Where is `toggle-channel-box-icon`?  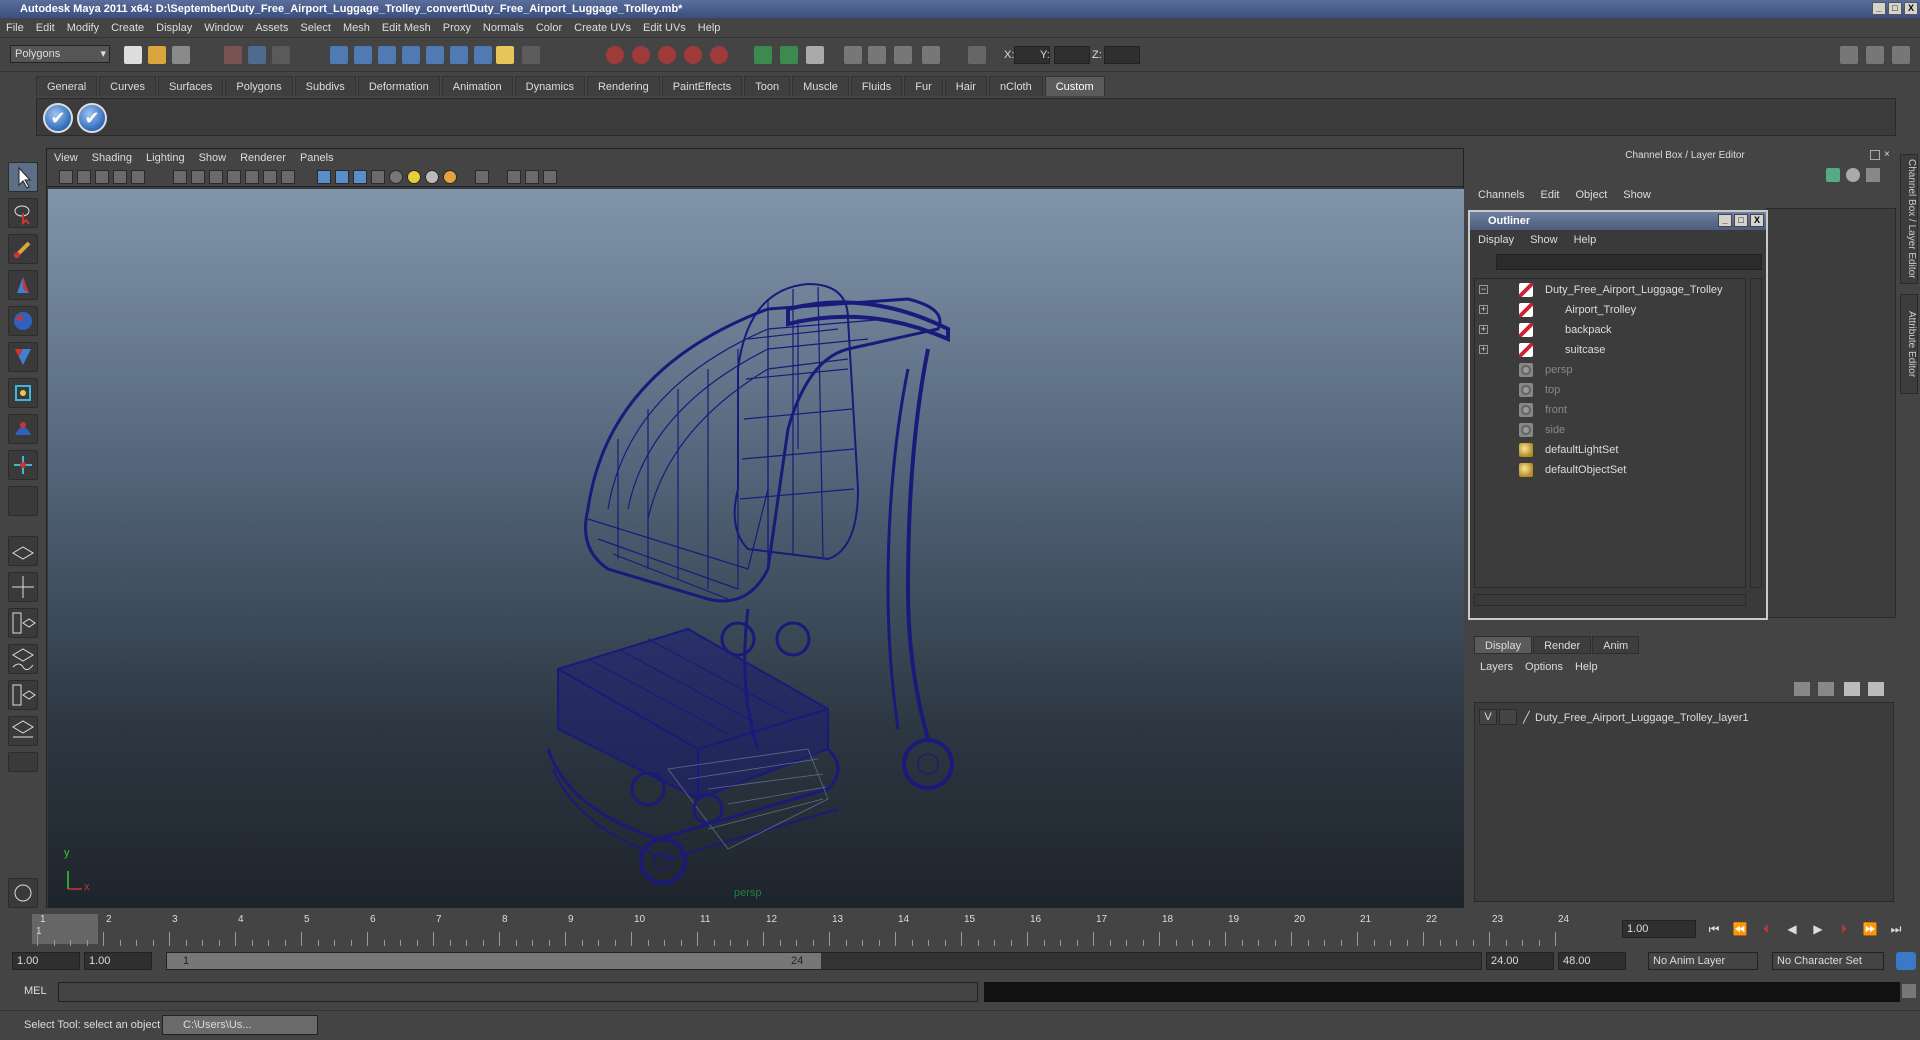
toggle-channel-box-icon is located at coordinates (1901, 55).